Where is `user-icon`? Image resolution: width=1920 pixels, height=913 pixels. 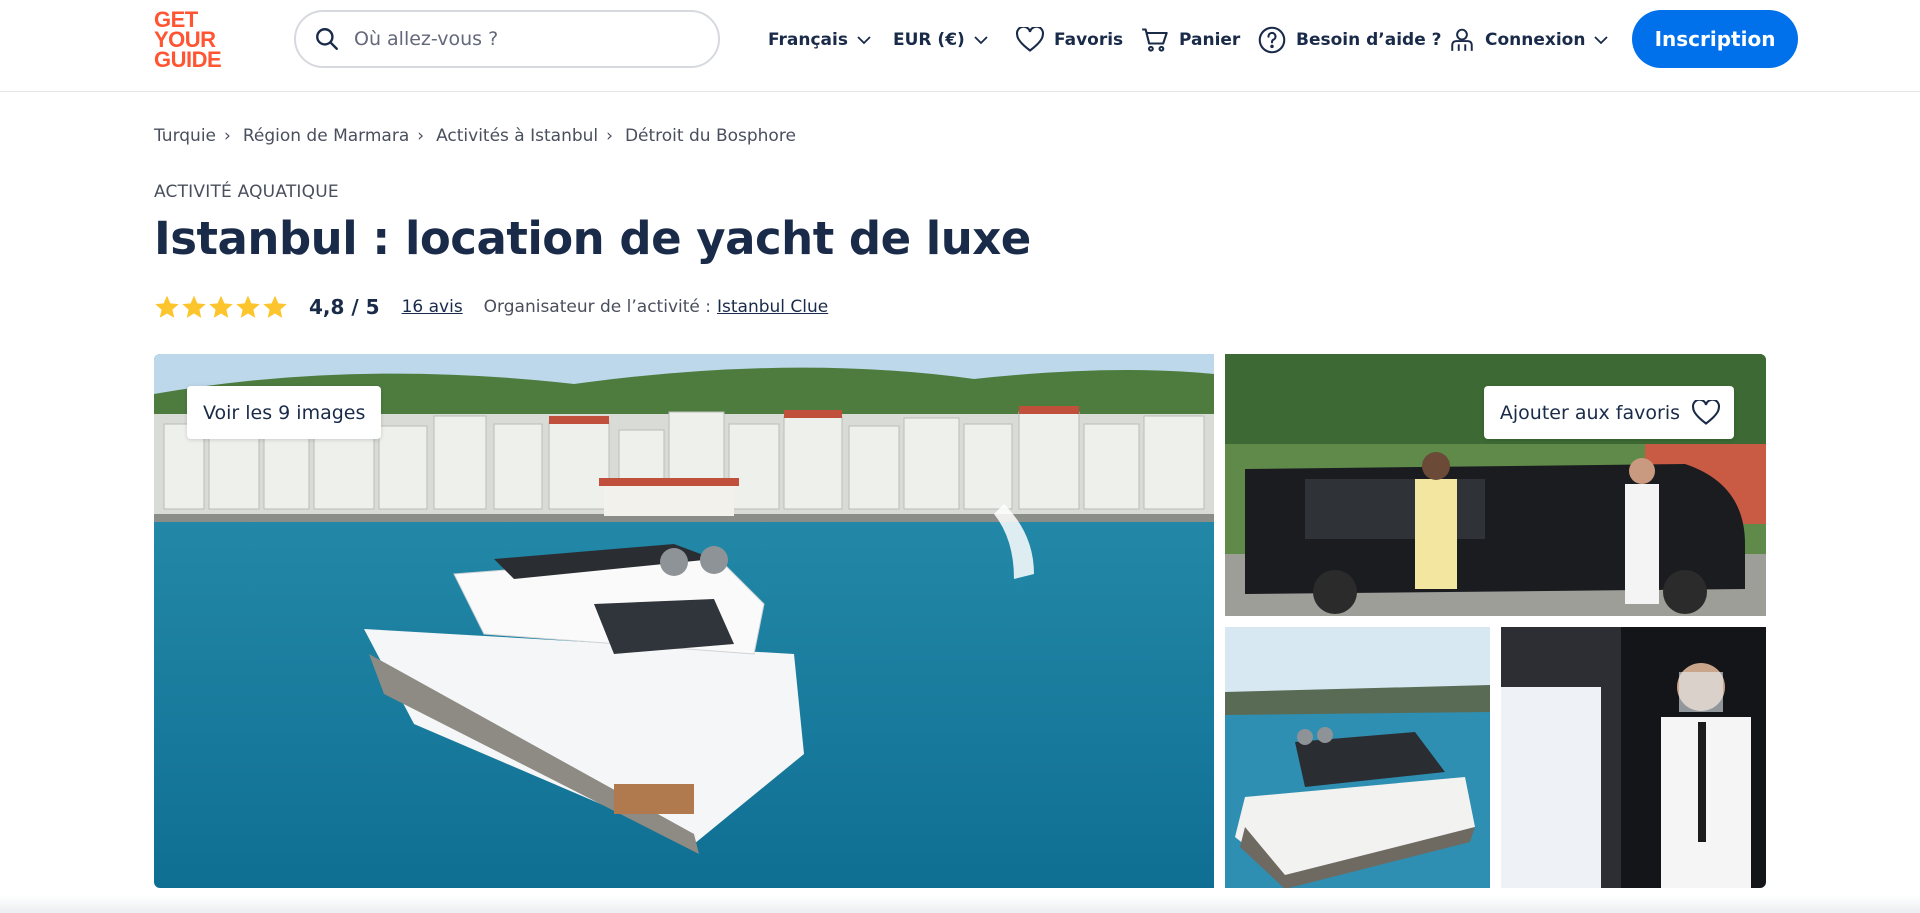
user-icon is located at coordinates (1462, 39).